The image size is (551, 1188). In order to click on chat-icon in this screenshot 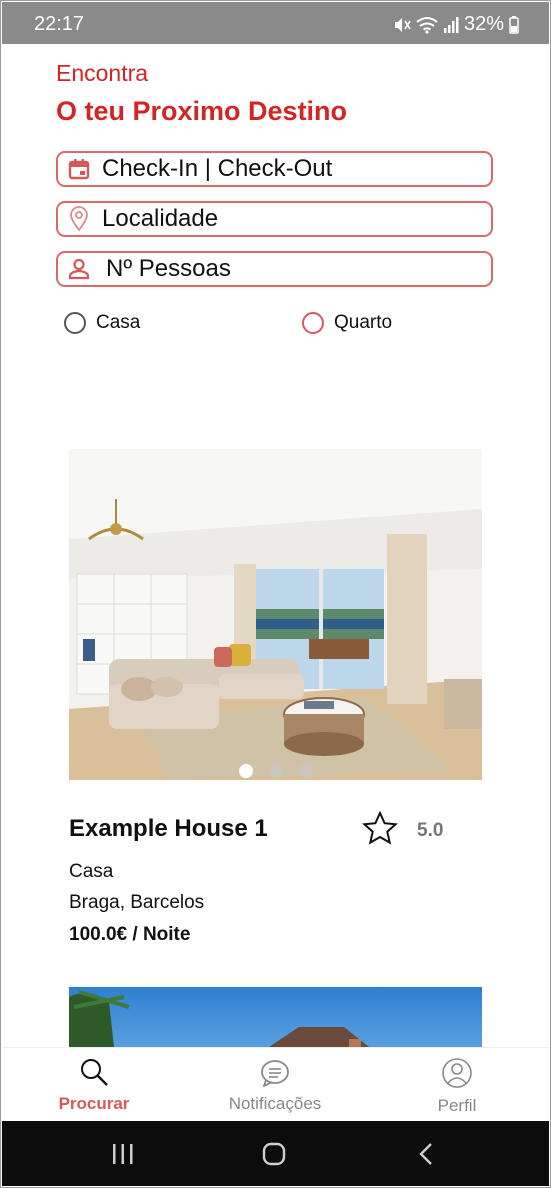, I will do `click(275, 1075)`.